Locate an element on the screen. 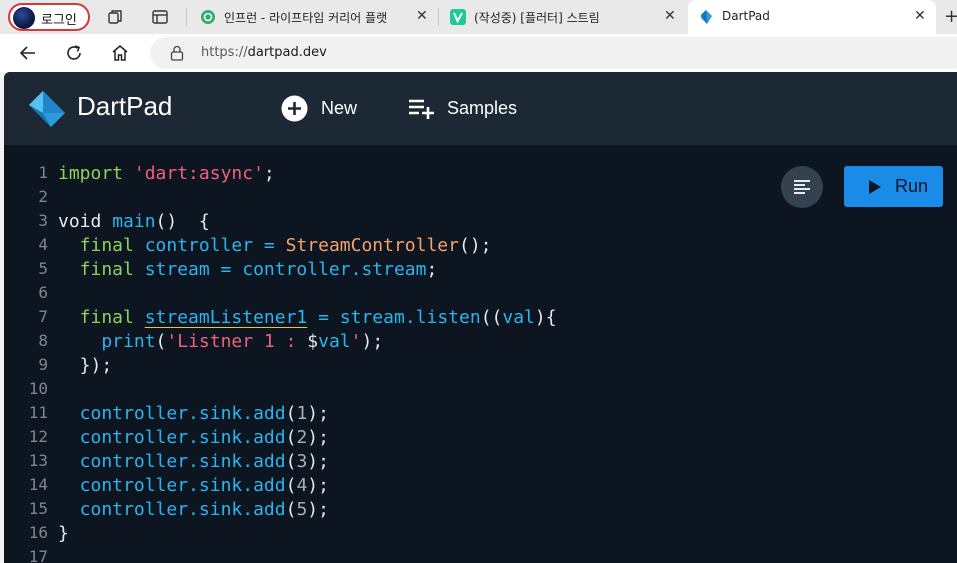 The width and height of the screenshot is (957, 563). format-align-icon is located at coordinates (802, 187).